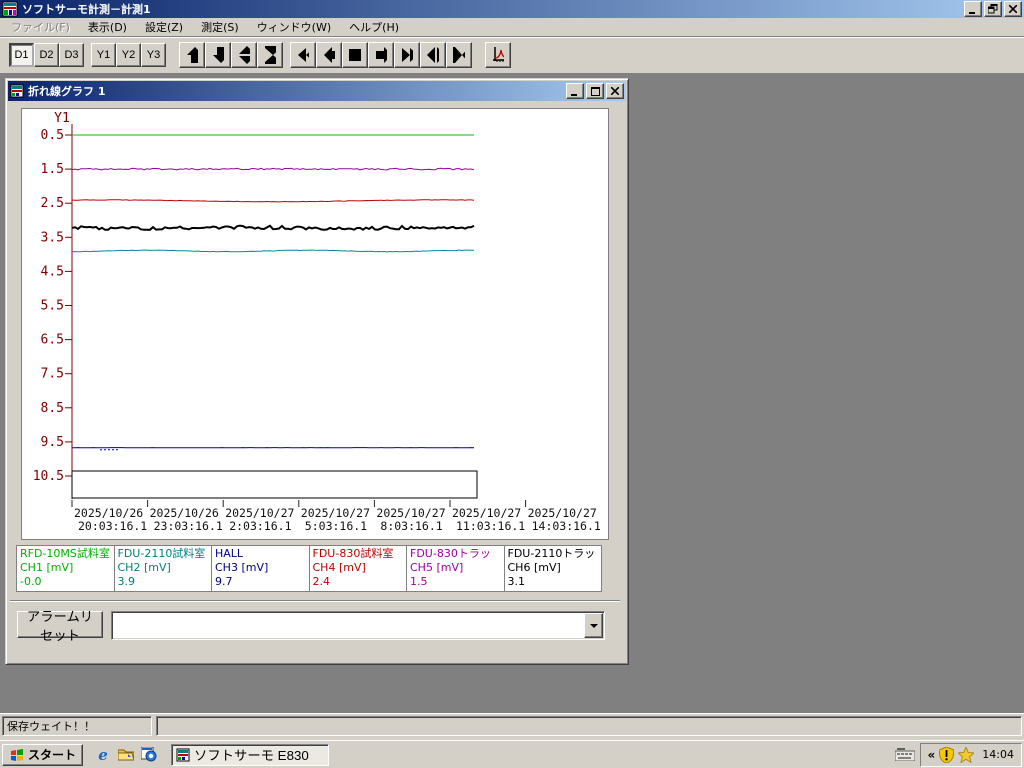 This screenshot has width=1024, height=768. I want to click on channel-name: FDU-830トラッ, so click(450, 553).